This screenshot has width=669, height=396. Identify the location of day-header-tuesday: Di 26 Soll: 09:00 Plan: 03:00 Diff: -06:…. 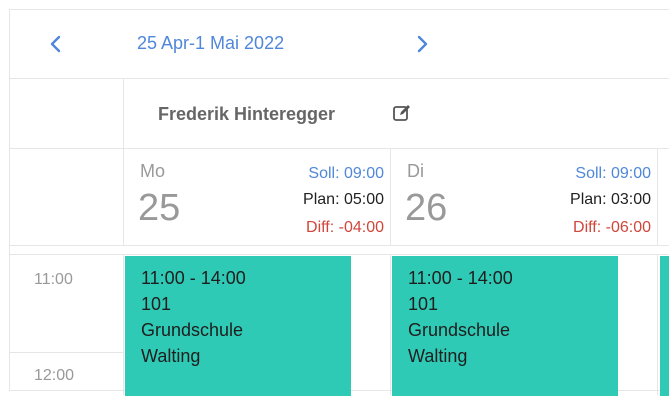
(524, 197).